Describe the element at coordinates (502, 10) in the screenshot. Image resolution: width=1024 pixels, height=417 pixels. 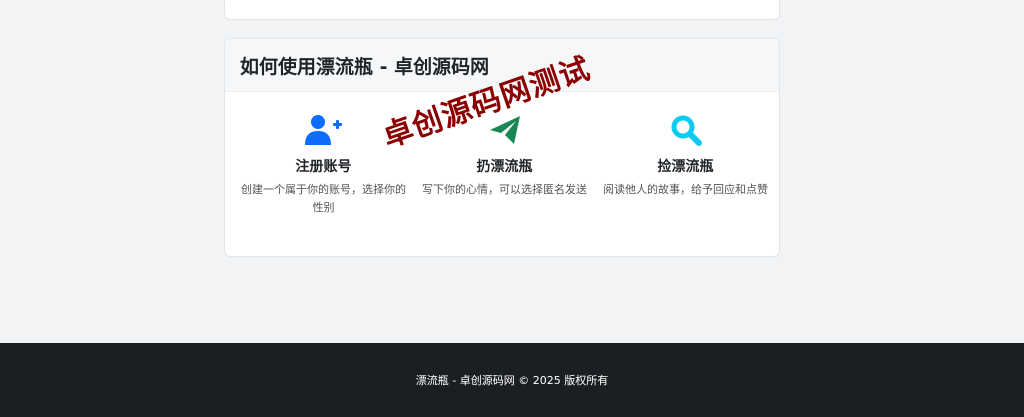
I see `previous-card` at that location.